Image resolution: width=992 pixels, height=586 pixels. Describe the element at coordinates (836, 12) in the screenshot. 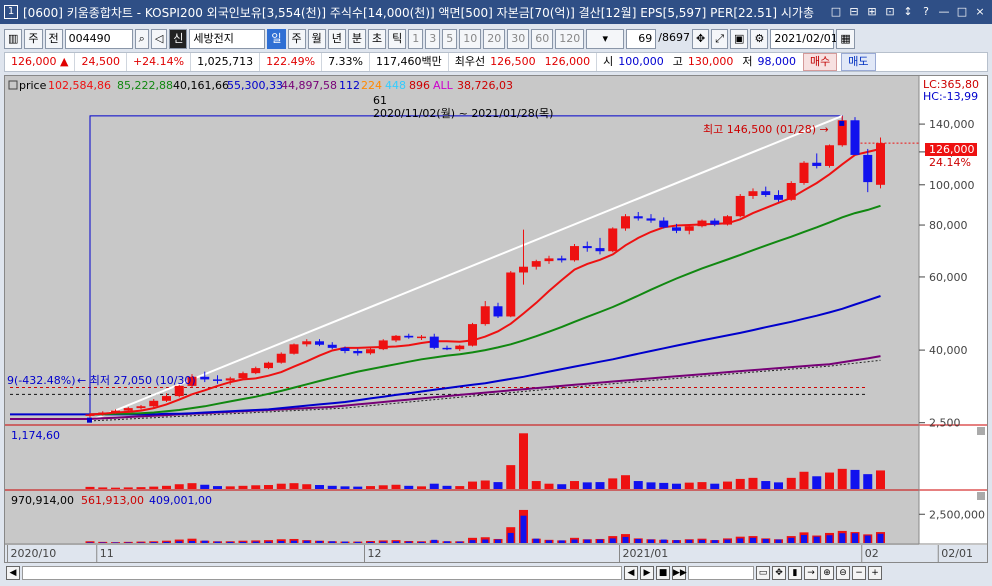

I see `window-option-icon: □` at that location.